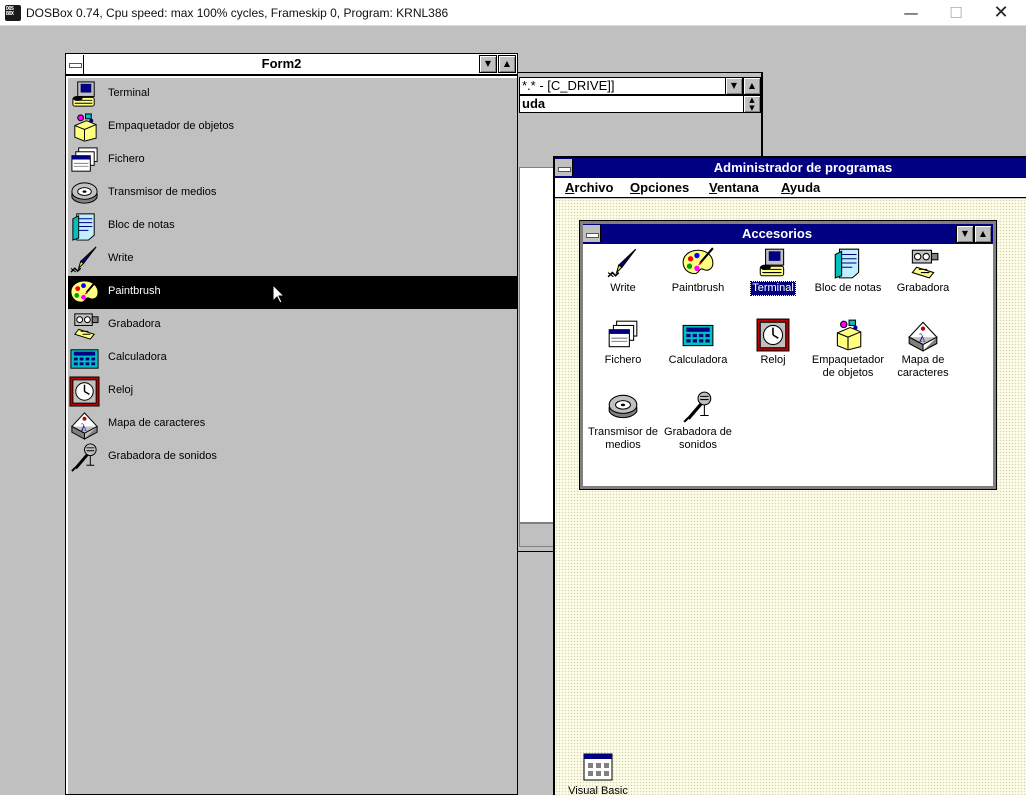  I want to click on program-item-label: Terminal, so click(773, 288).